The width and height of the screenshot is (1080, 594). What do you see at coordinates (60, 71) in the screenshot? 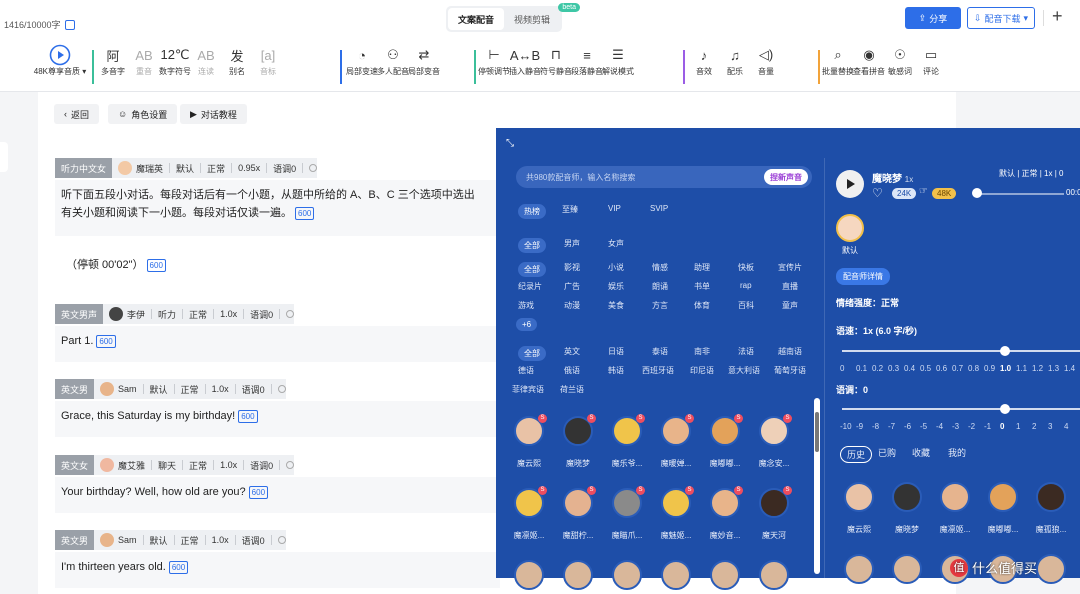
I see `quality-select: 48K尊享音质 ▾` at bounding box center [60, 71].